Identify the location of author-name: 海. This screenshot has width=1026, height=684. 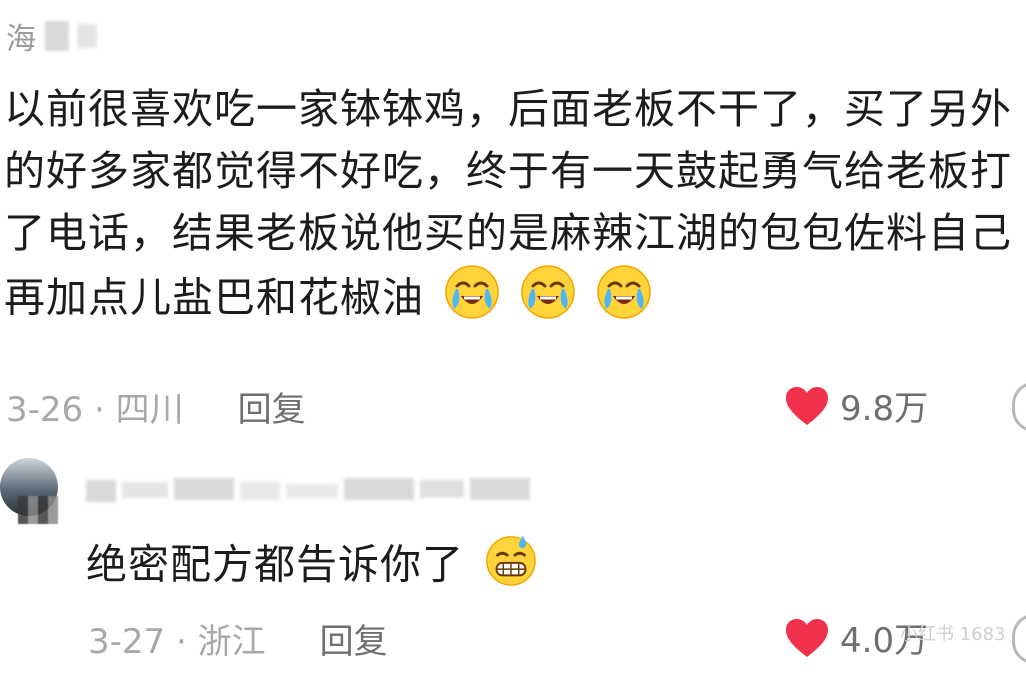
(21, 39).